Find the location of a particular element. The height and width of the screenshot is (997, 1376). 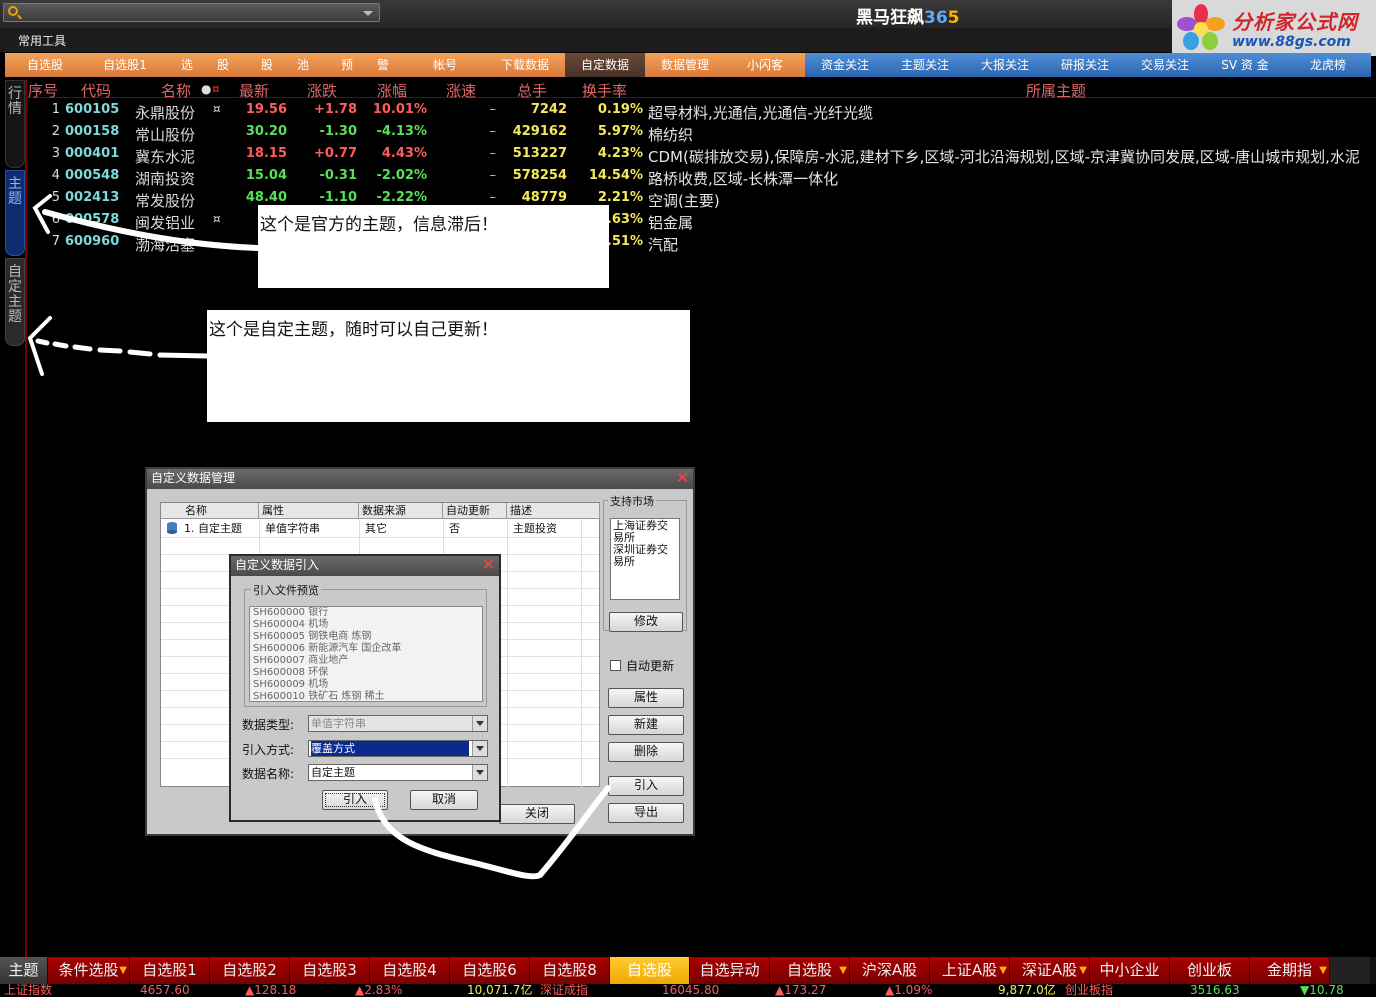

col-theme-header: 所属主题 is located at coordinates (1056, 90).